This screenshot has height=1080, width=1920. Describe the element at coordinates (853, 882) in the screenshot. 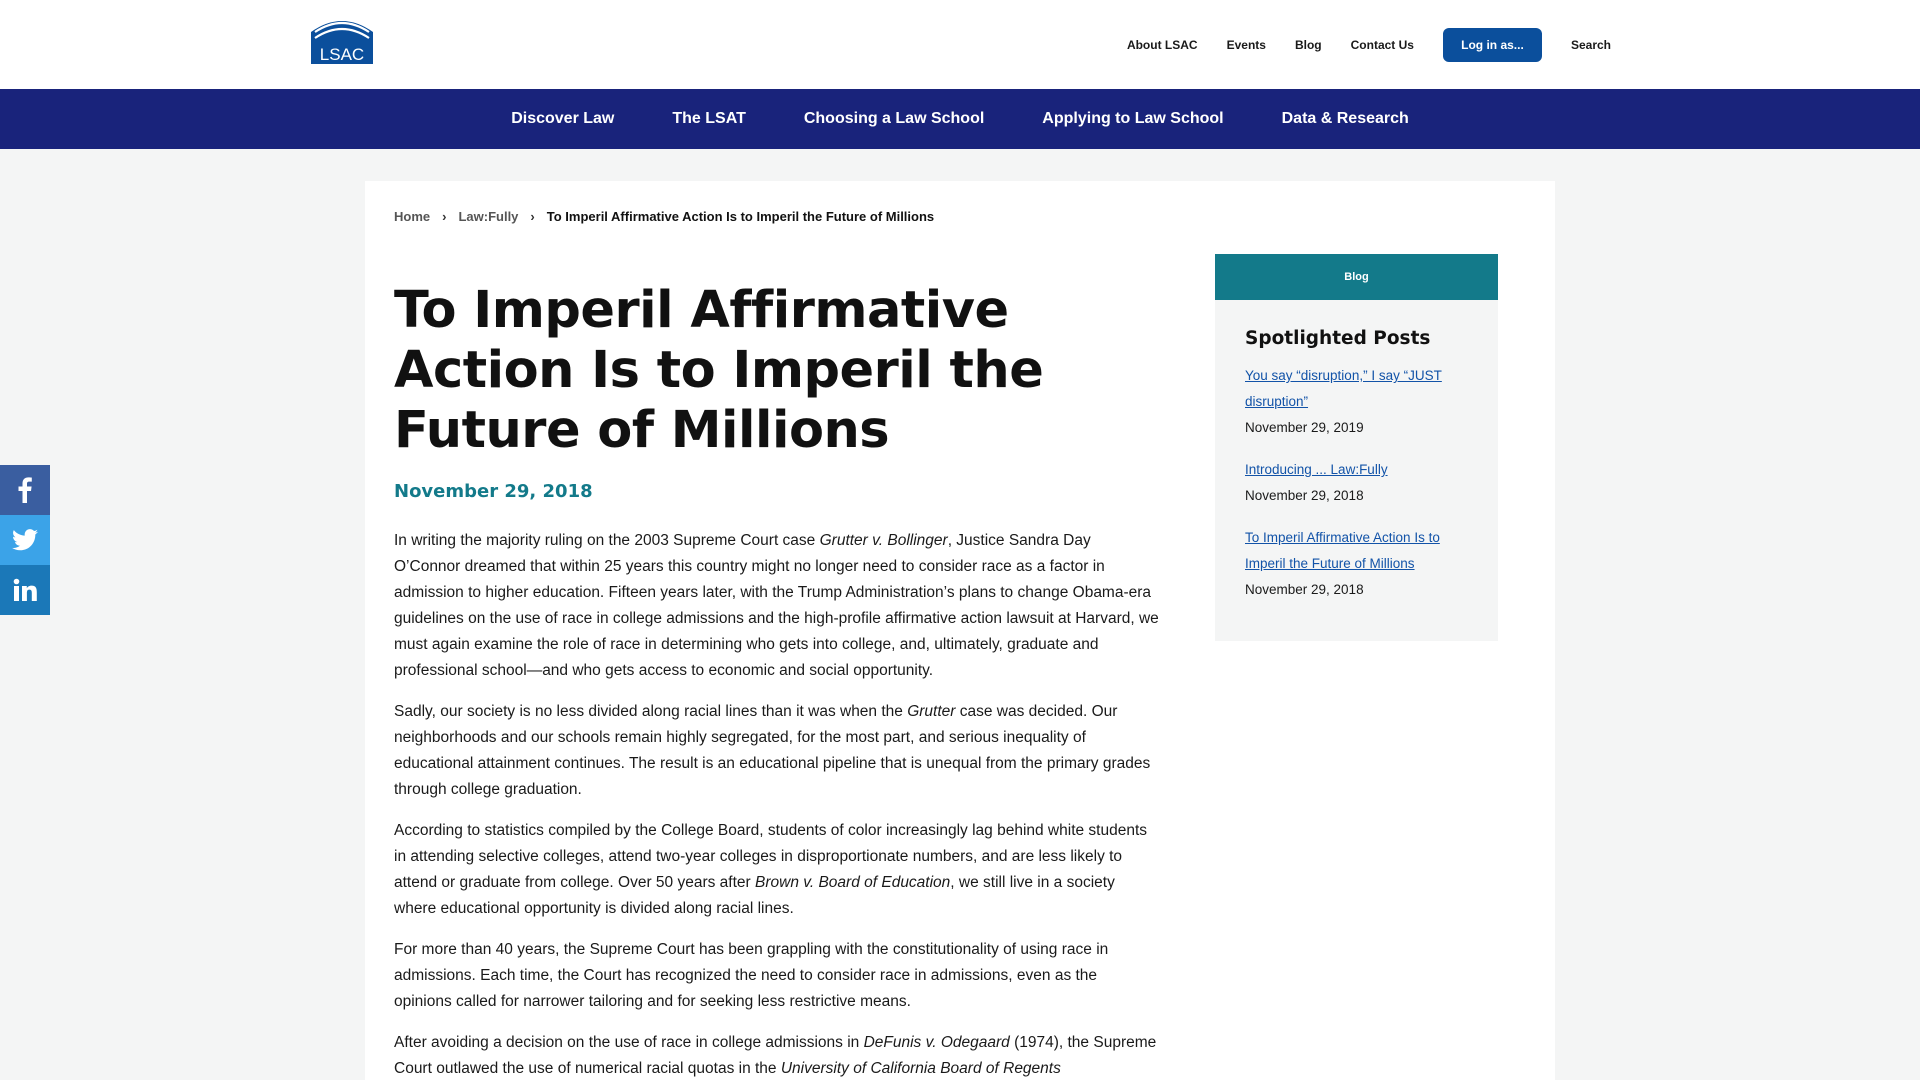

I see `case-name: Brown v. Board of Education` at that location.